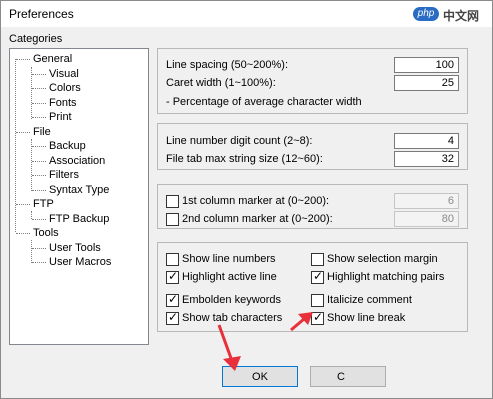 This screenshot has height=399, width=493. What do you see at coordinates (64, 74) in the screenshot?
I see `tree-item-visual: Visual` at bounding box center [64, 74].